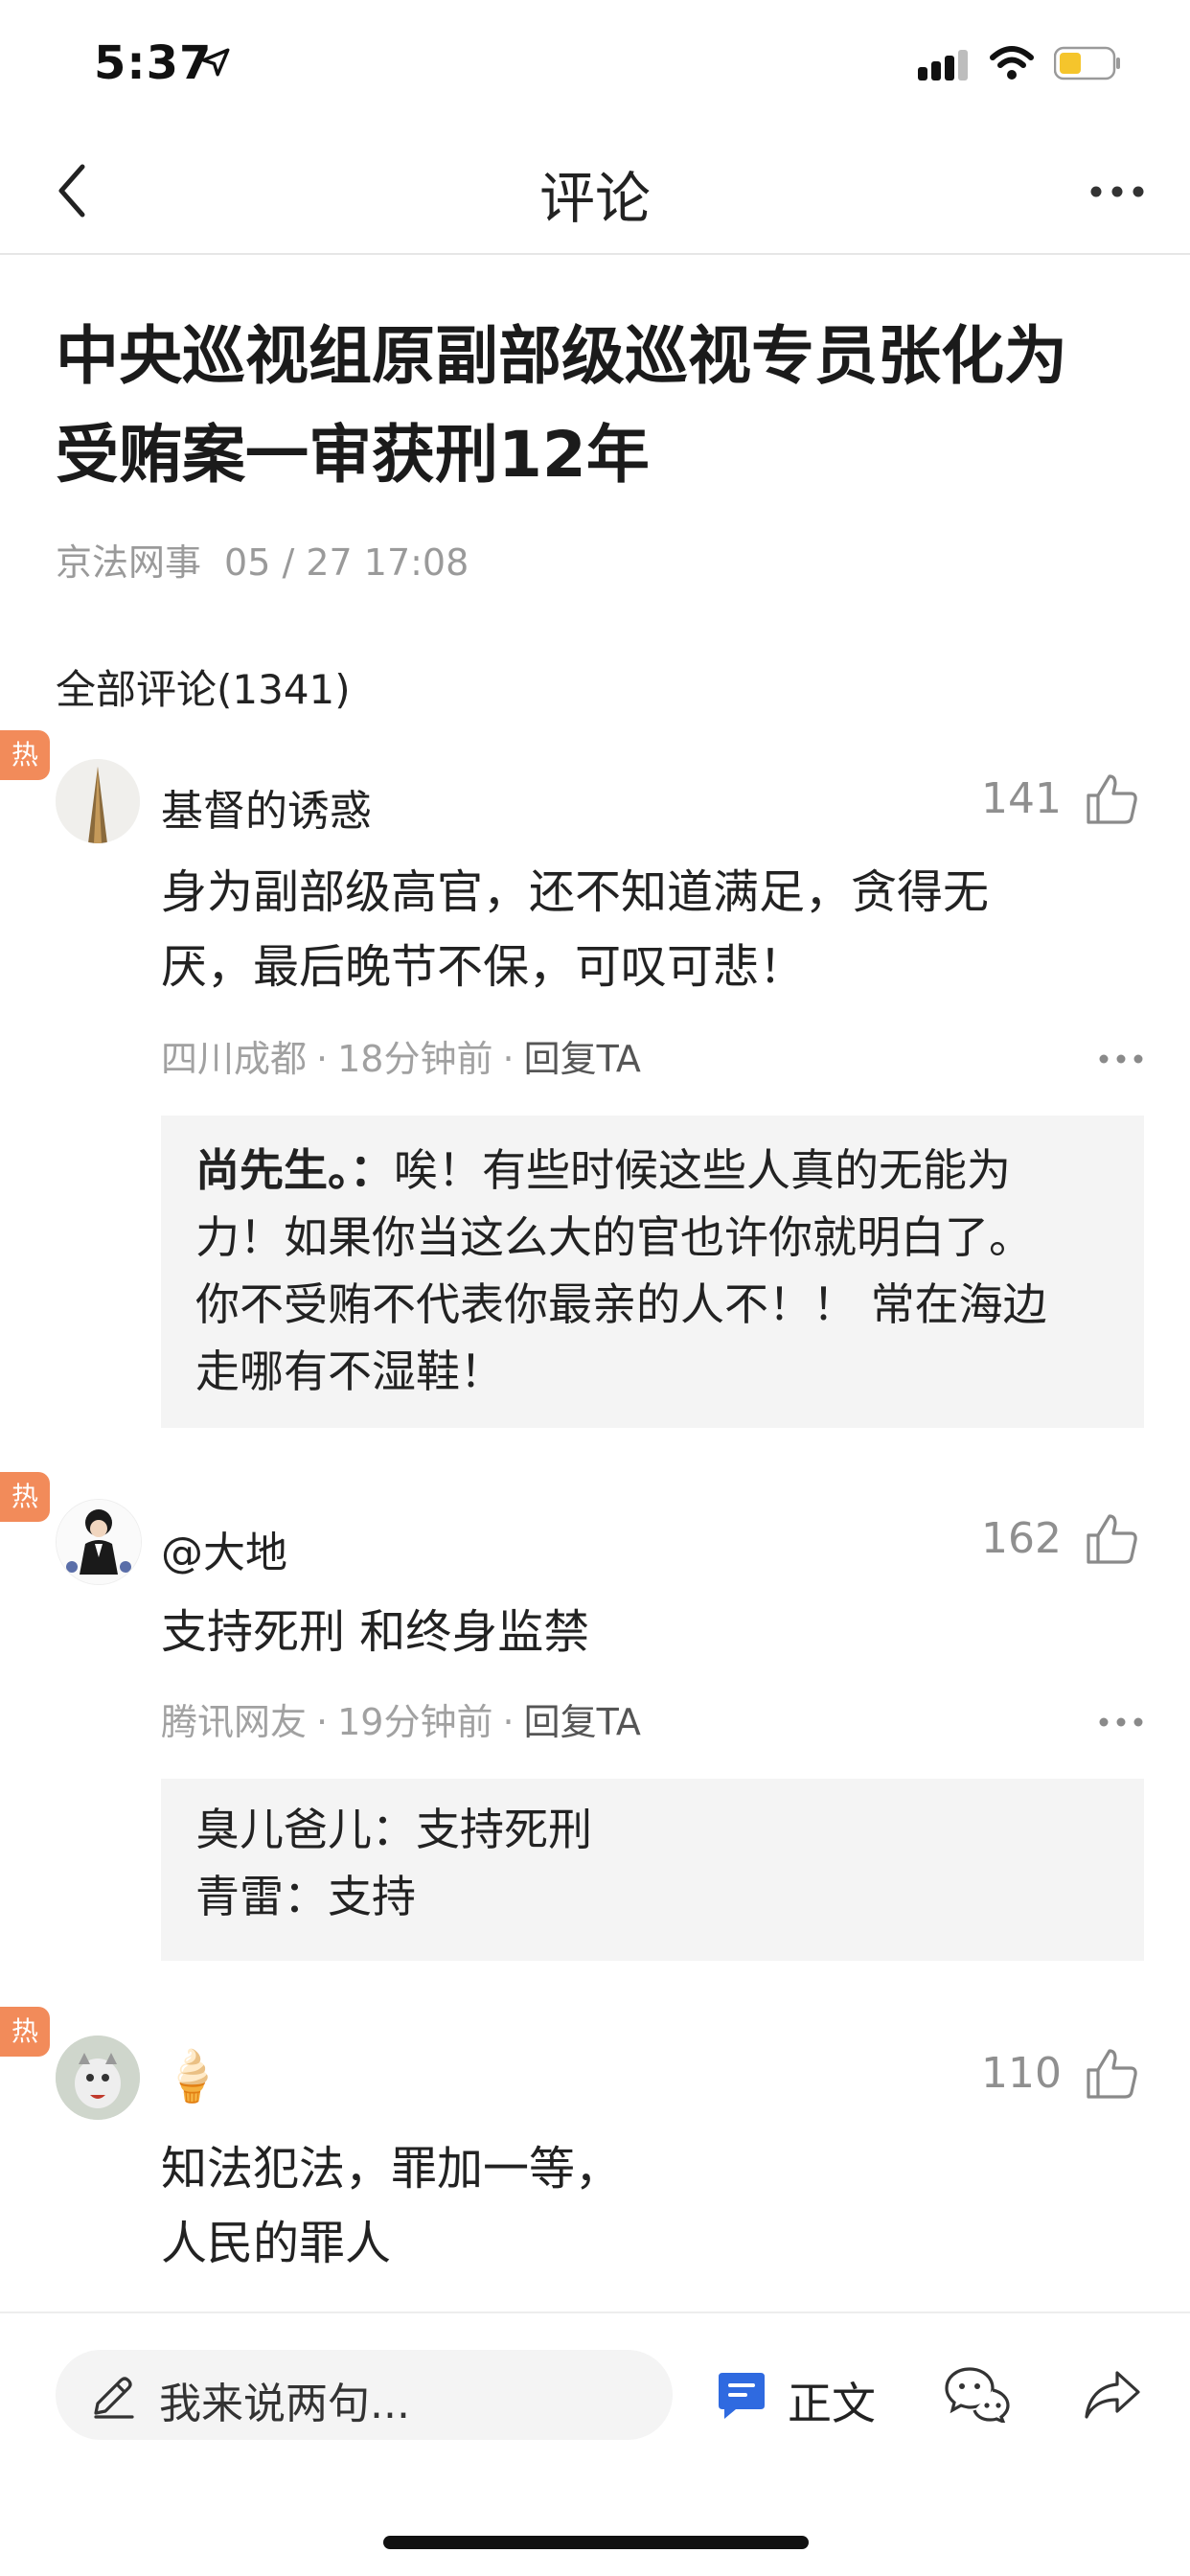  Describe the element at coordinates (1012, 63) in the screenshot. I see `wifi-icon` at that location.